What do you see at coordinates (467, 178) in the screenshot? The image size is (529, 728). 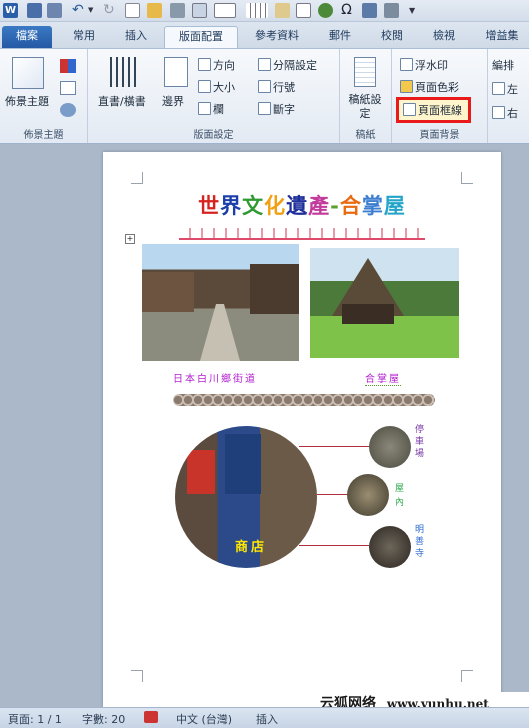 I see `crop-mark-top-right` at bounding box center [467, 178].